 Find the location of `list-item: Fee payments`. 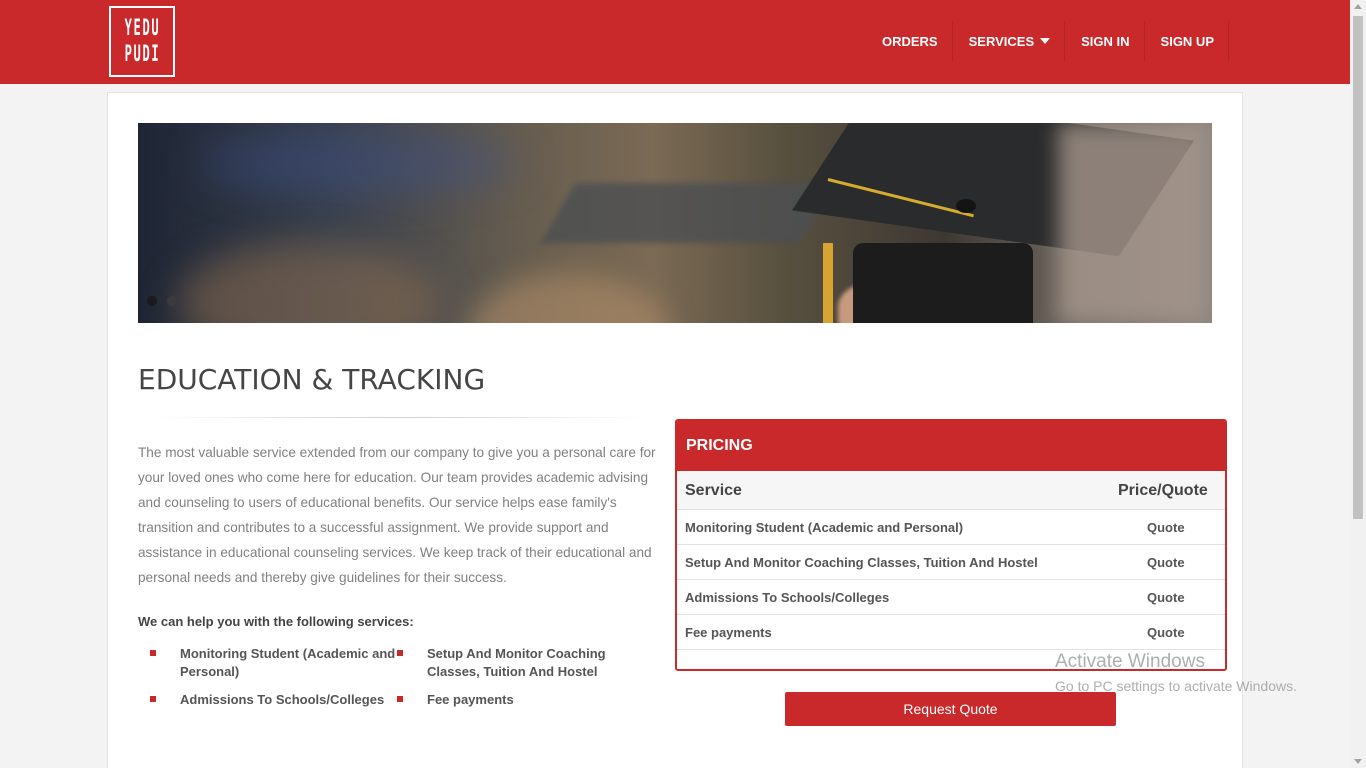

list-item: Fee payments is located at coordinates (522, 700).